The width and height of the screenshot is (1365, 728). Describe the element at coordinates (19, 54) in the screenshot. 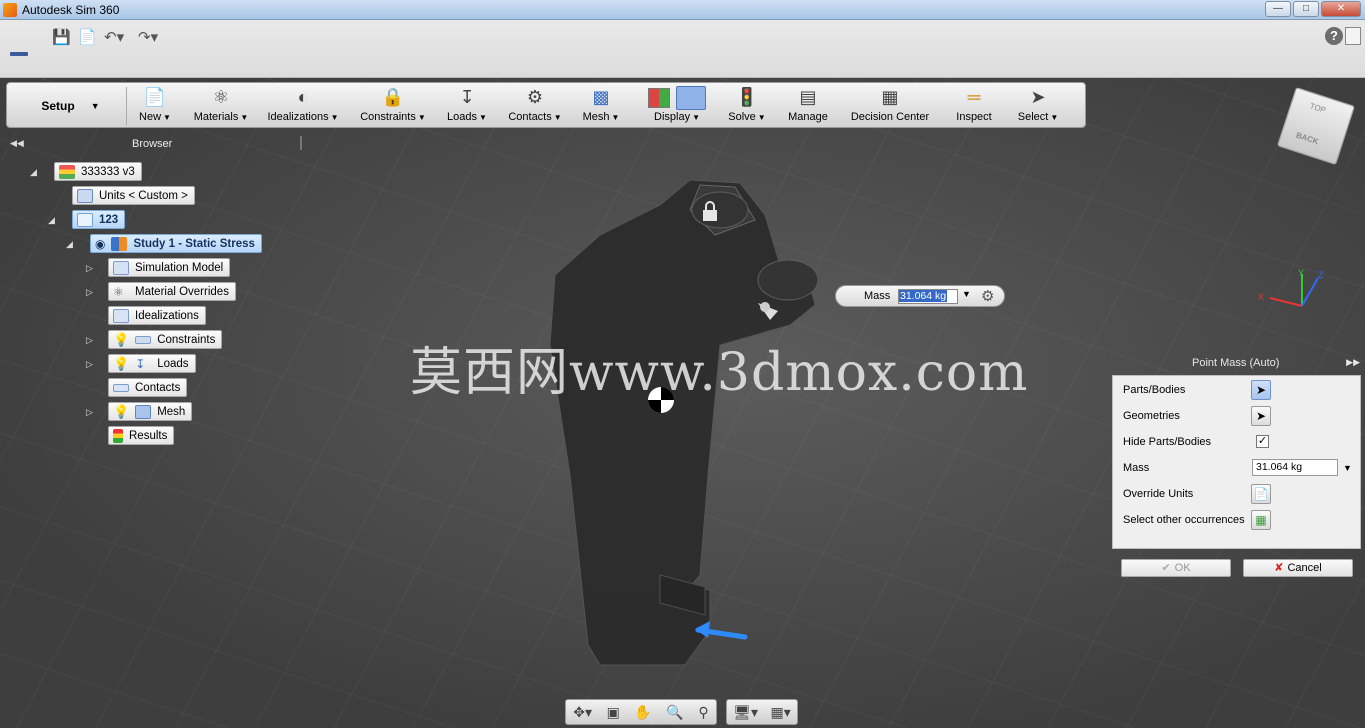

I see `application-menu-button` at that location.